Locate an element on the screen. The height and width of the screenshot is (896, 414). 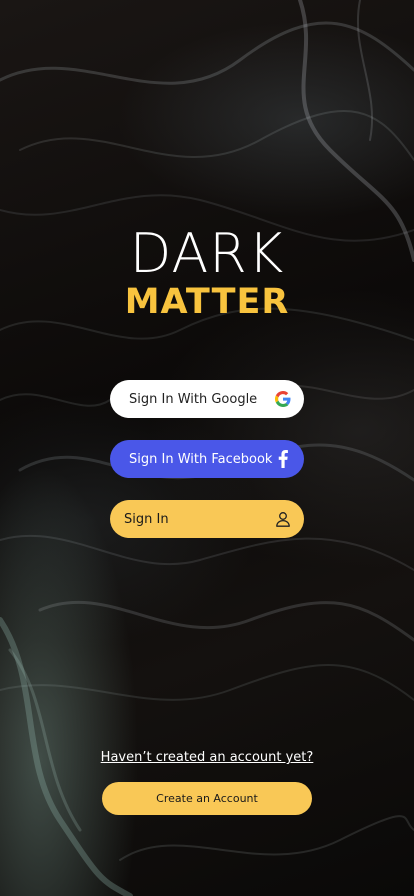
logo-word-matter: MATTER is located at coordinates (207, 302).